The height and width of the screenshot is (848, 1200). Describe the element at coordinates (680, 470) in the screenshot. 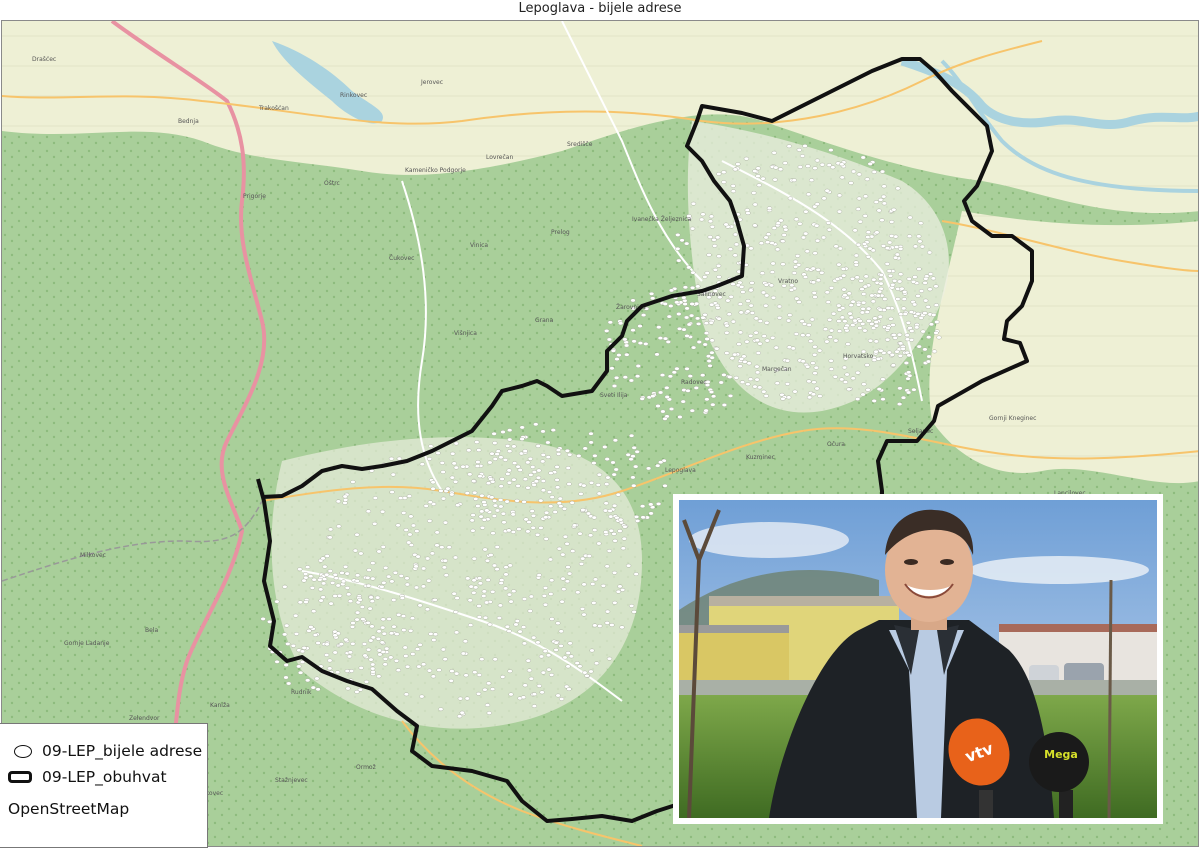

I see `place-label: Lepoglava` at that location.